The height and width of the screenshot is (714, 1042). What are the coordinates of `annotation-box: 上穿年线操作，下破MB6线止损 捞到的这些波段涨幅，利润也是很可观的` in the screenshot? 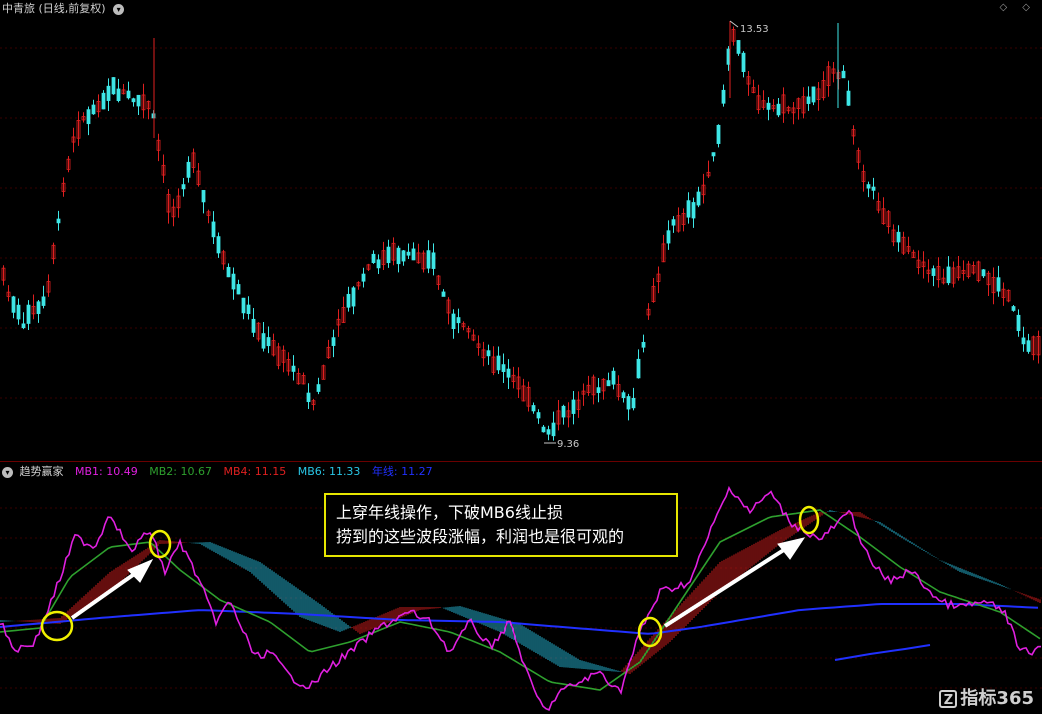 It's located at (501, 525).